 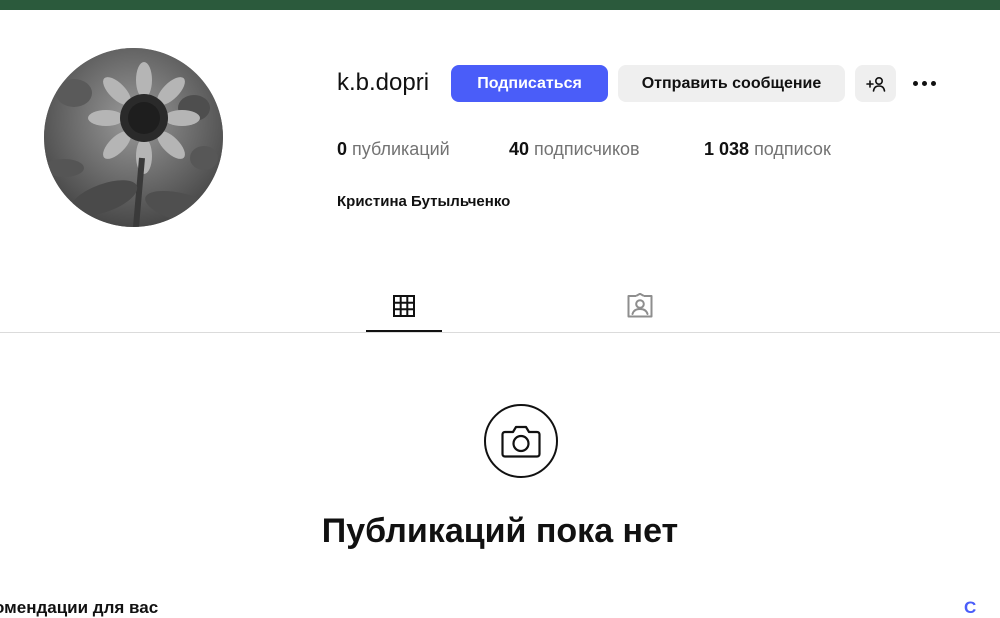 I want to click on sunflower-photo-icon, so click(x=133, y=137).